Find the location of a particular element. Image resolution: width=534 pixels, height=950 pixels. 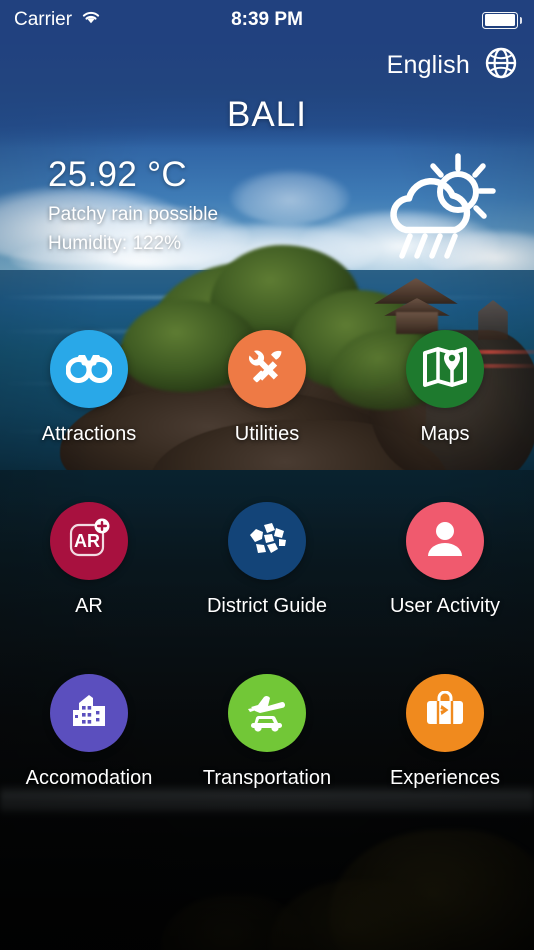

tile-label: Accomodation is located at coordinates (89, 778).